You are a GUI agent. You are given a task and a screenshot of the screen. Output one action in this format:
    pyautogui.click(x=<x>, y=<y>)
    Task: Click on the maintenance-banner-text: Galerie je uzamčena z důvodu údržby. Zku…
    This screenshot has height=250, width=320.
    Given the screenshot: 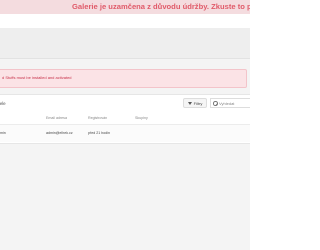 What is the action you would take?
    pyautogui.click(x=161, y=6)
    